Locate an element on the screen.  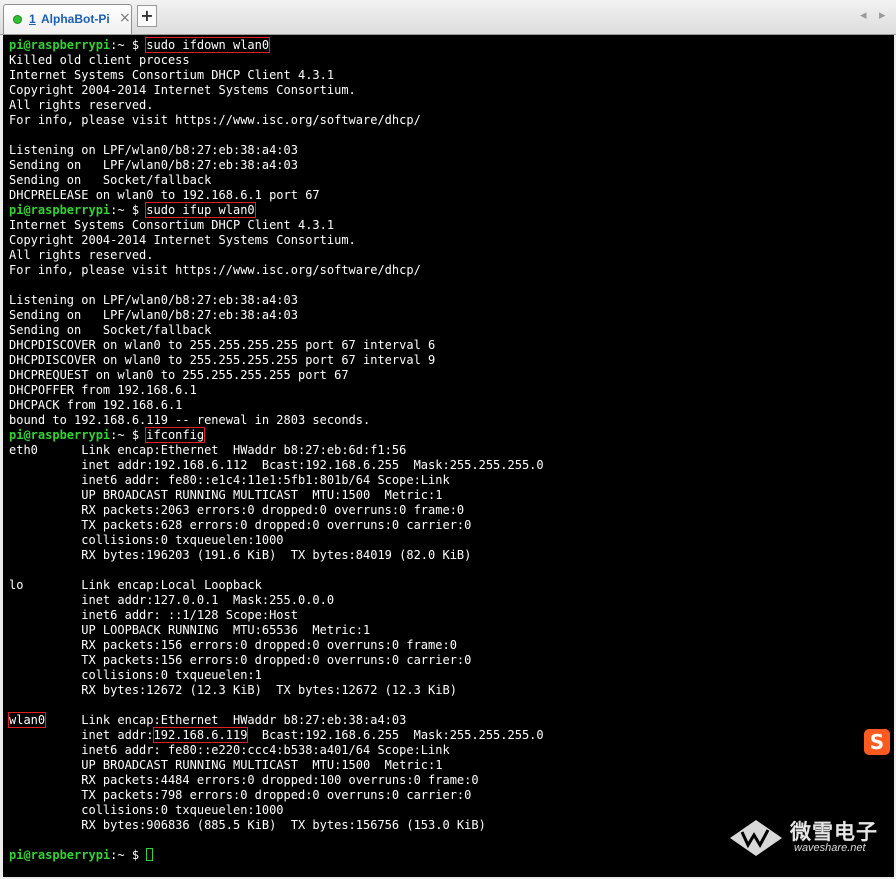
wlan0-inet-rest: Bcast:192.168.6.255 Mask:255.255.255.0 is located at coordinates (395, 735).